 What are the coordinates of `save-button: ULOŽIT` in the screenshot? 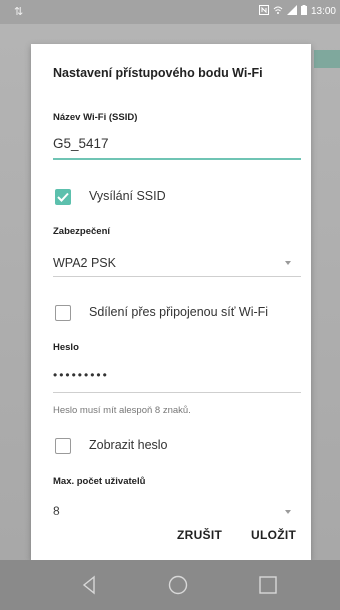 It's located at (273, 535).